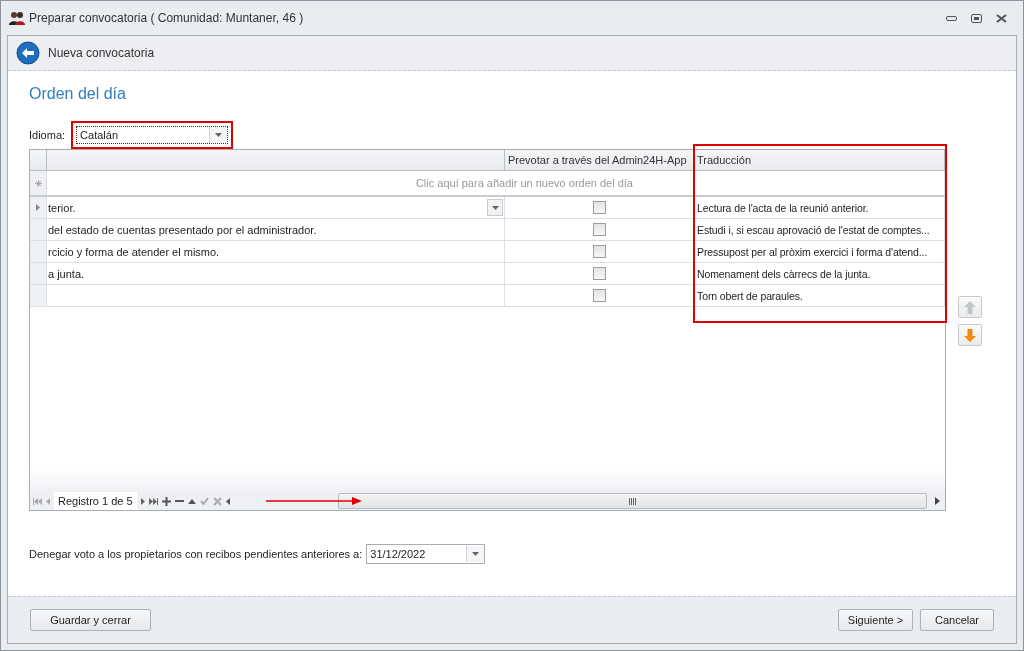  I want to click on move-up-button, so click(970, 307).